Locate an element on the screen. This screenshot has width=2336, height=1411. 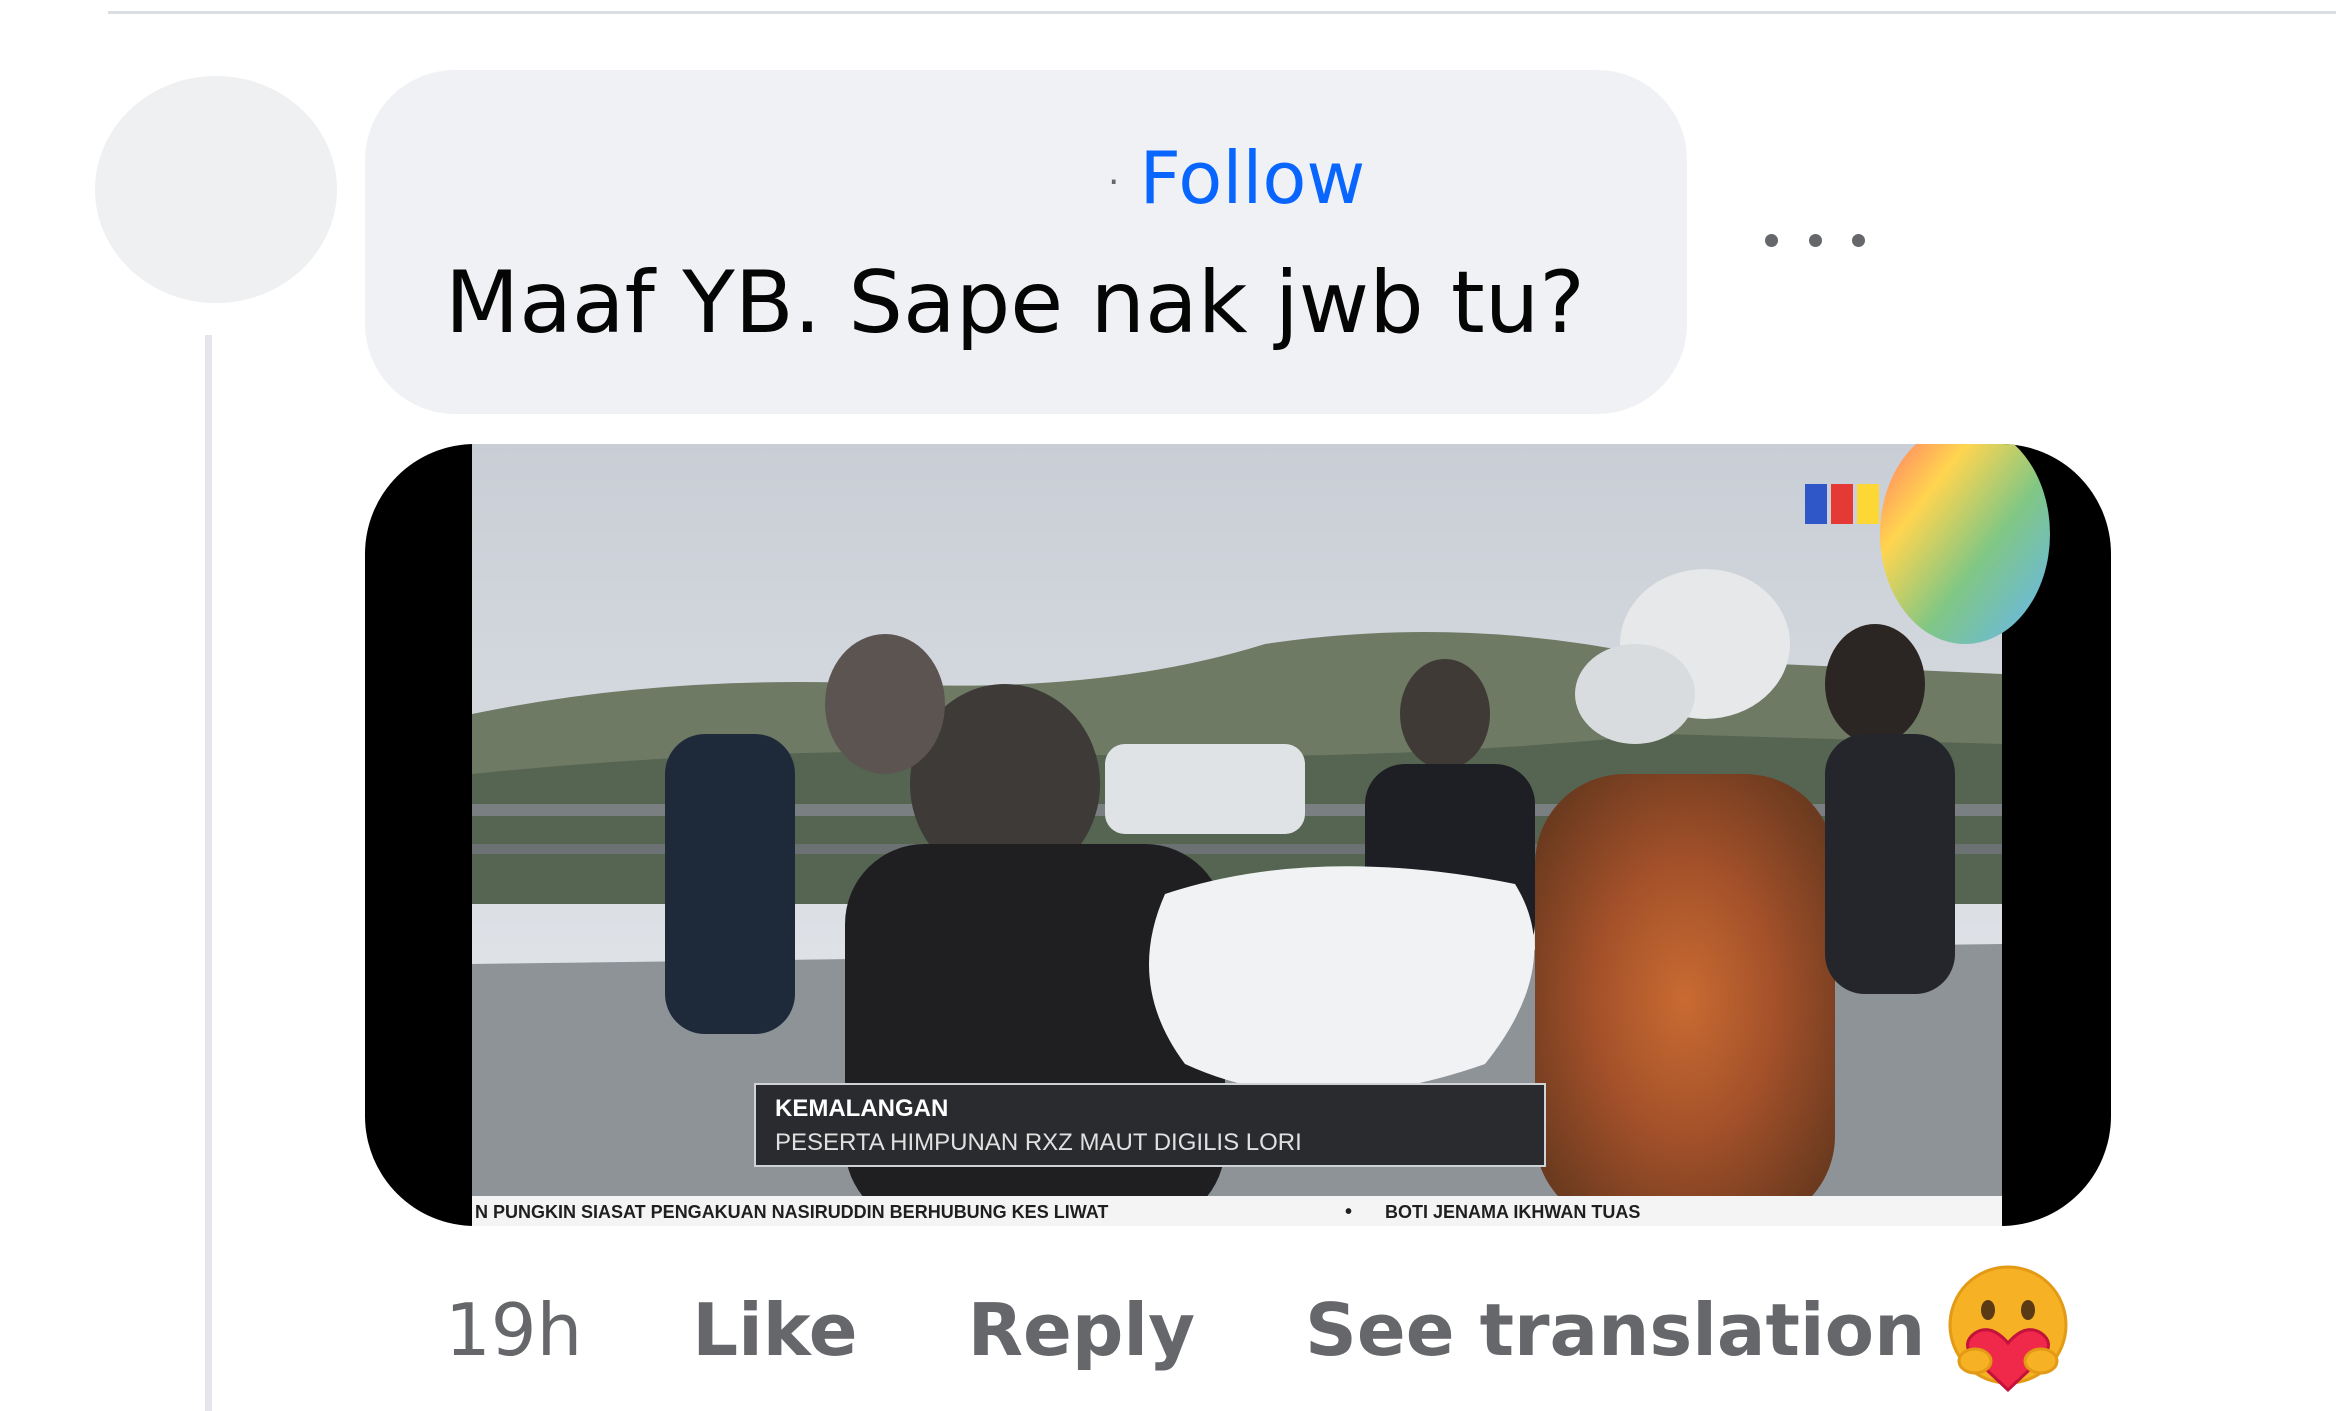
author-line: · Follow is located at coordinates (1236, 178).